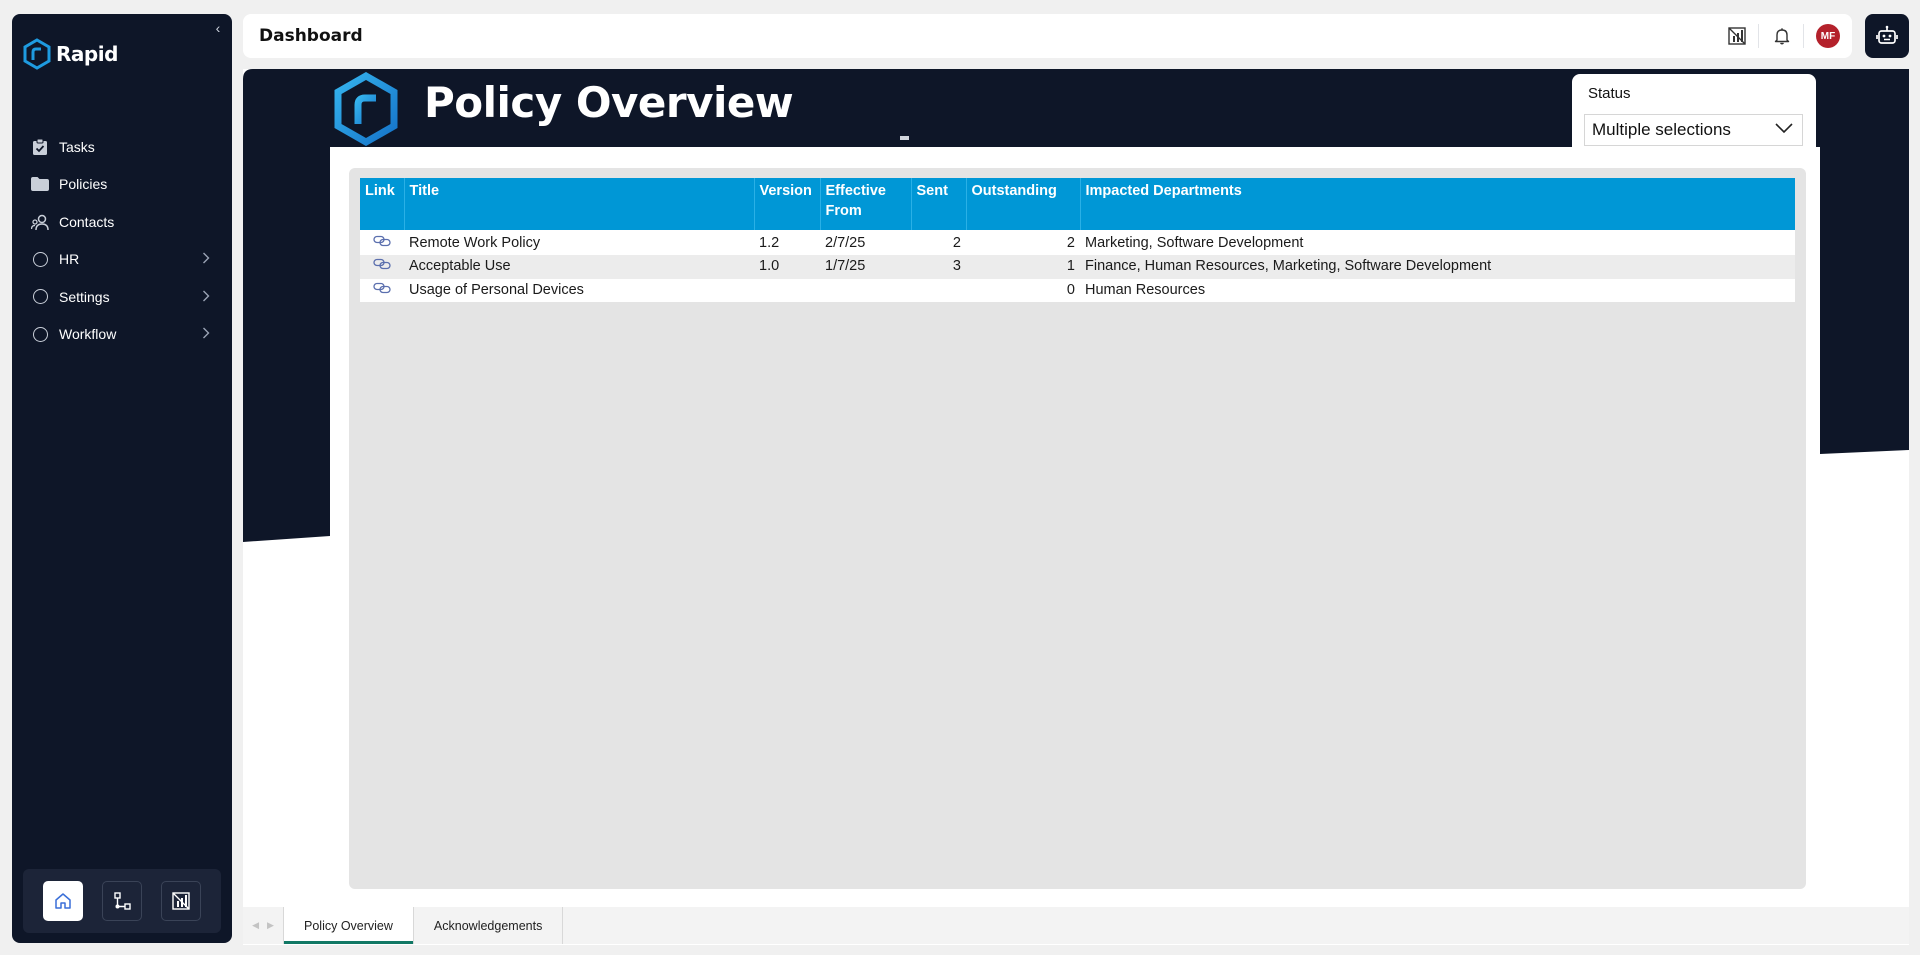 Image resolution: width=1920 pixels, height=955 pixels. What do you see at coordinates (579, 204) in the screenshot?
I see `col-header-title: Title` at bounding box center [579, 204].